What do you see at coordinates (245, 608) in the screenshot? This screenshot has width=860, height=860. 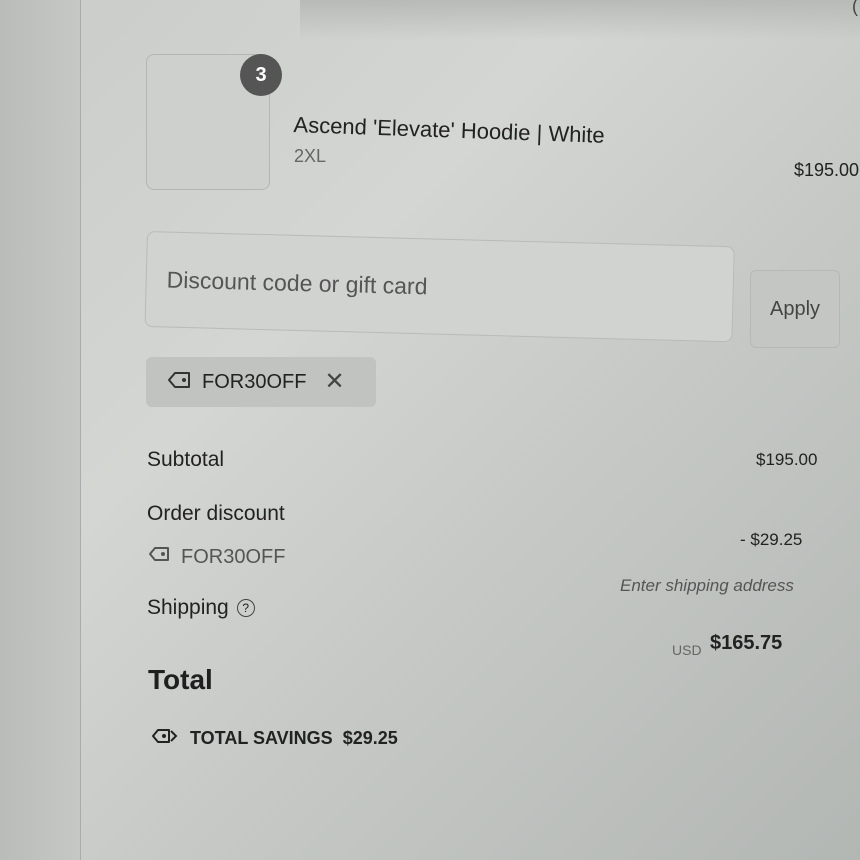 I see `help-icon: ?` at bounding box center [245, 608].